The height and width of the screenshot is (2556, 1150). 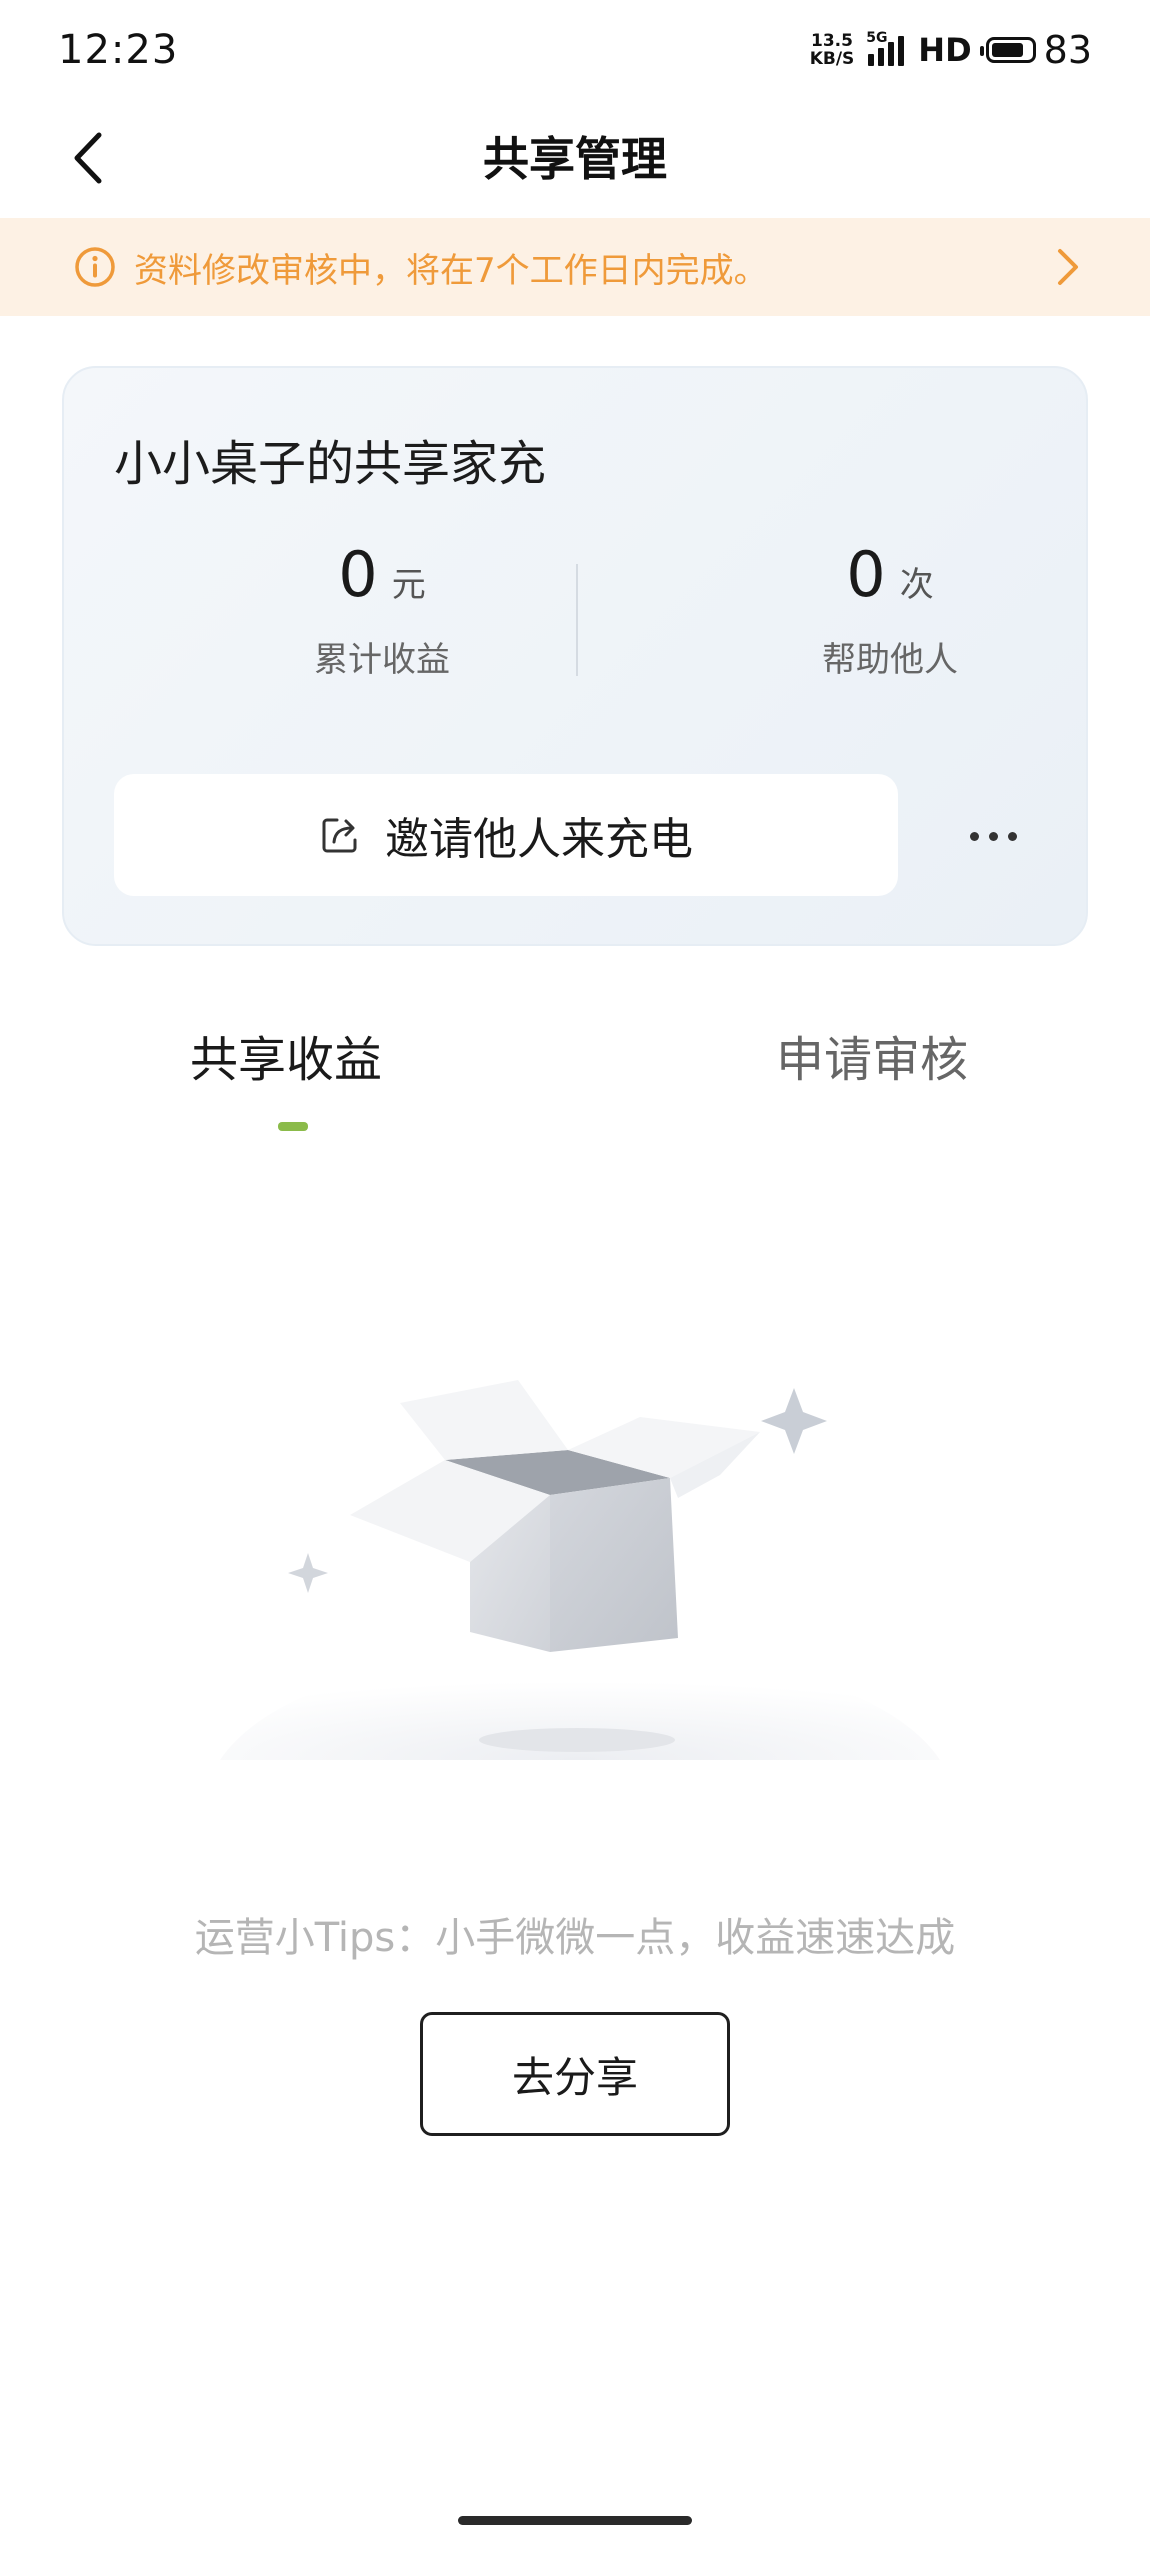 I want to click on invite-charge-button: 邀请他人来充电, so click(x=506, y=835).